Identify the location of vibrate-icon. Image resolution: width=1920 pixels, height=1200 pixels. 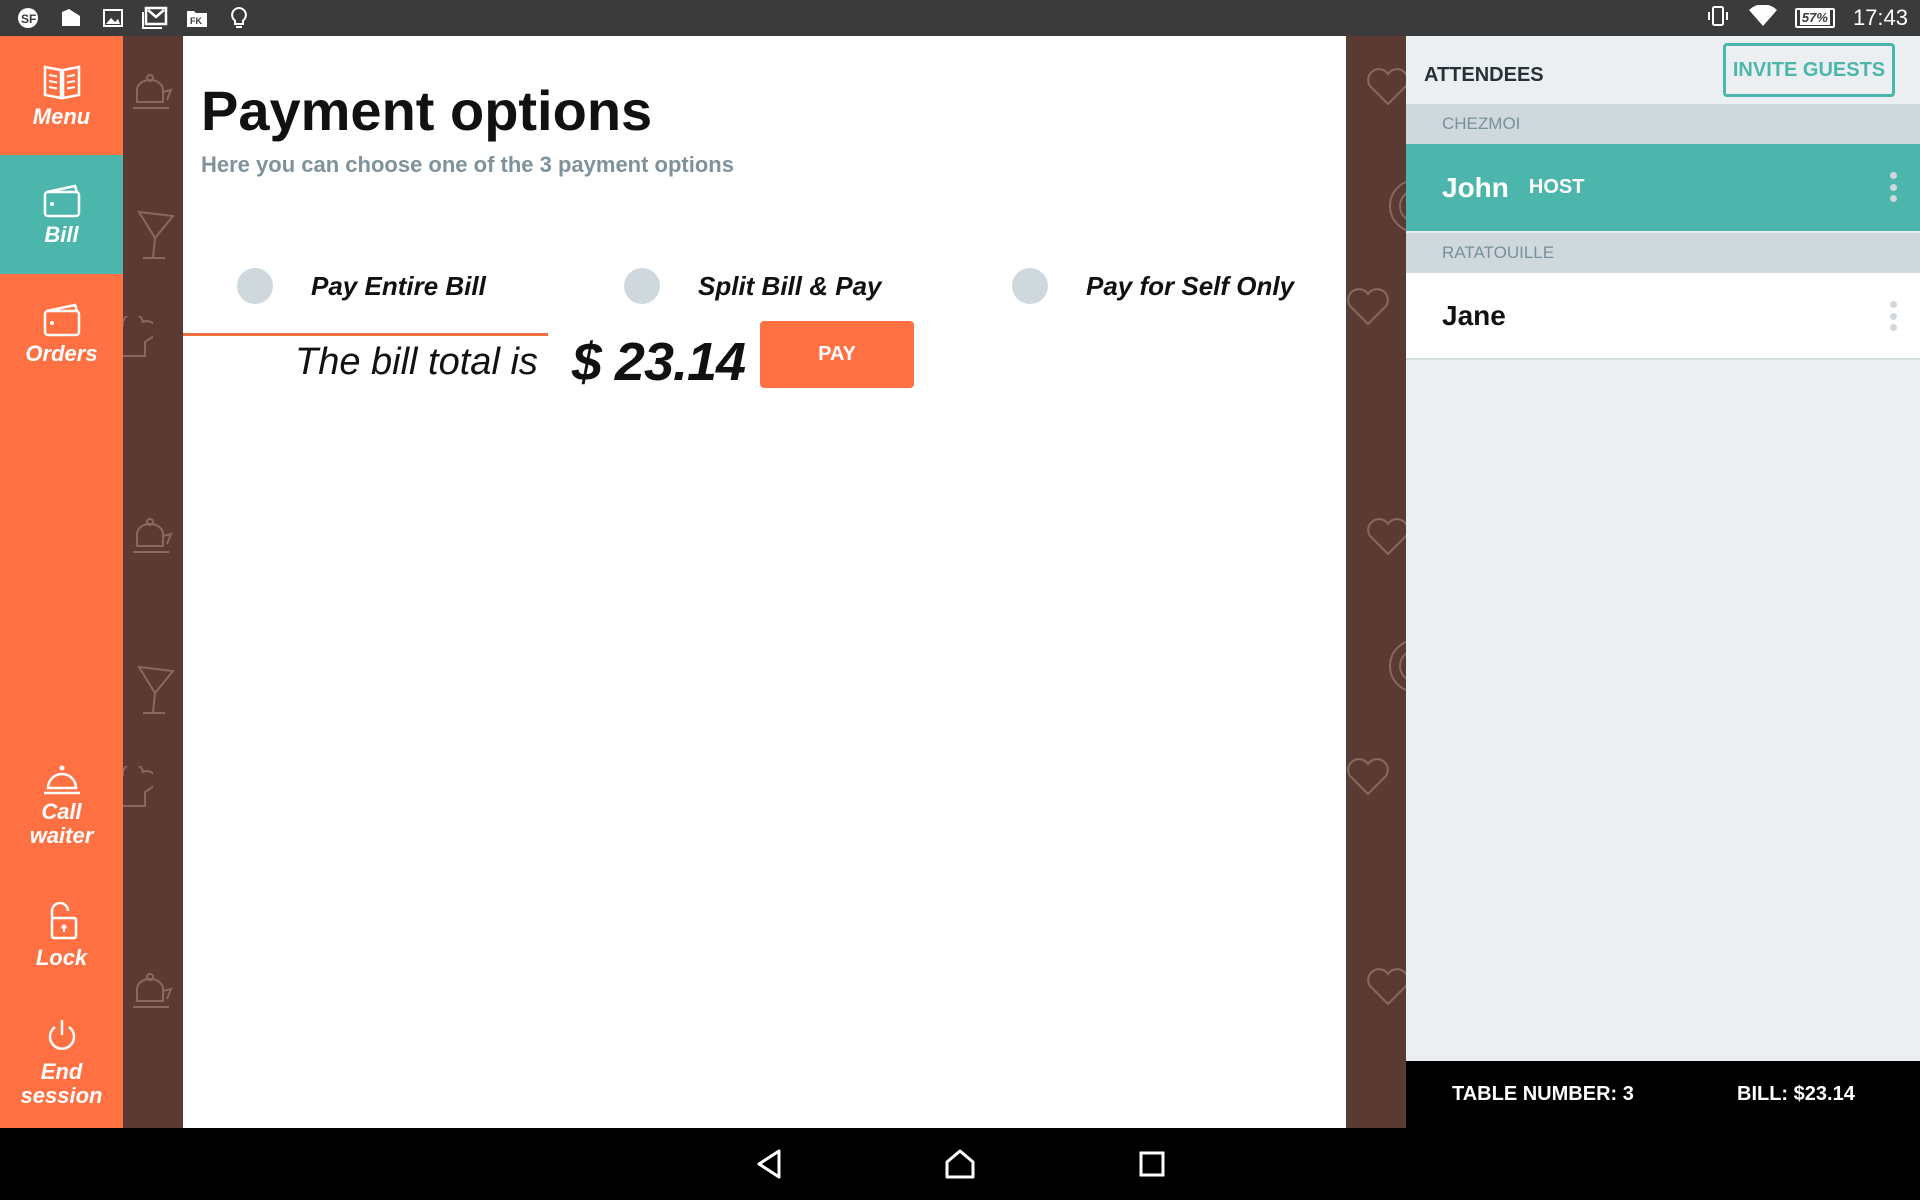
(1718, 18).